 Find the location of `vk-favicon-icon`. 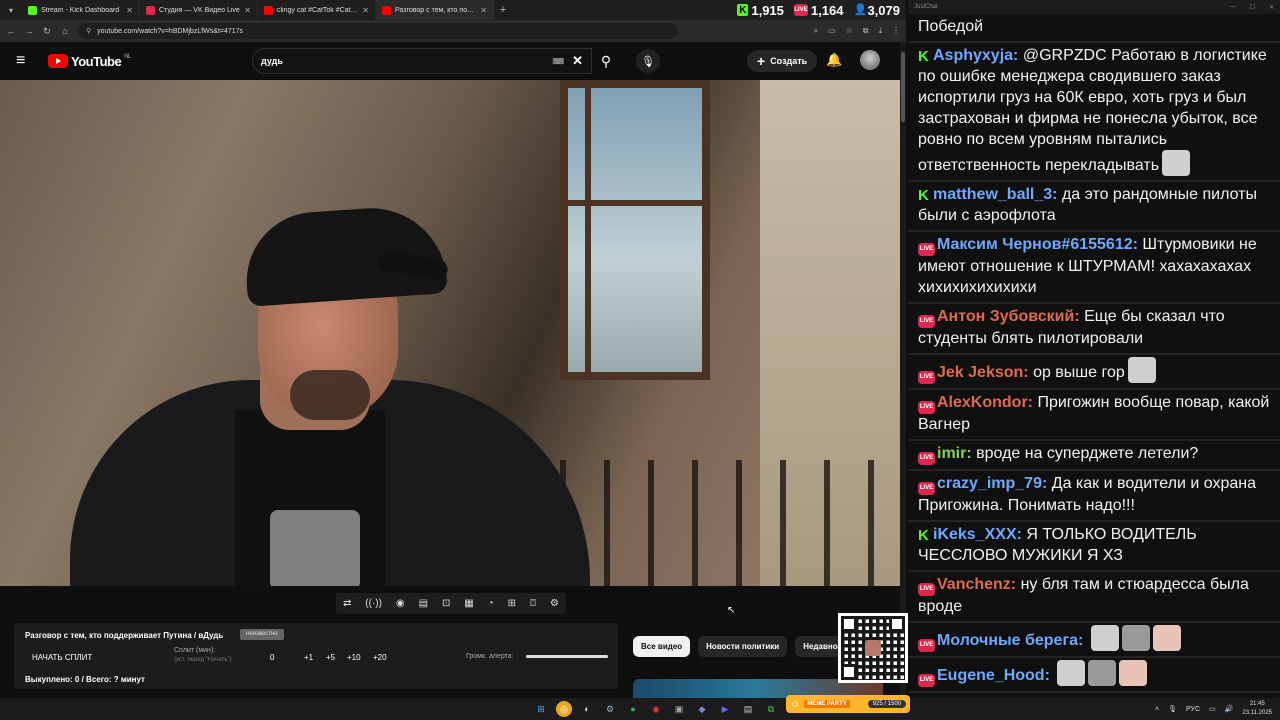

vk-favicon-icon is located at coordinates (150, 10).